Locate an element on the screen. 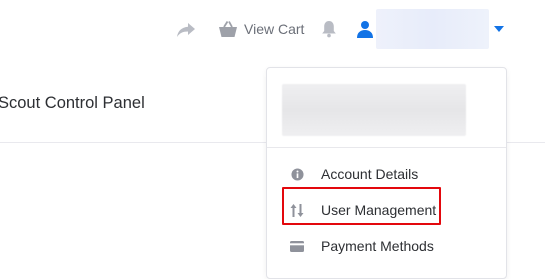 The image size is (545, 279). info-circle-icon is located at coordinates (297, 174).